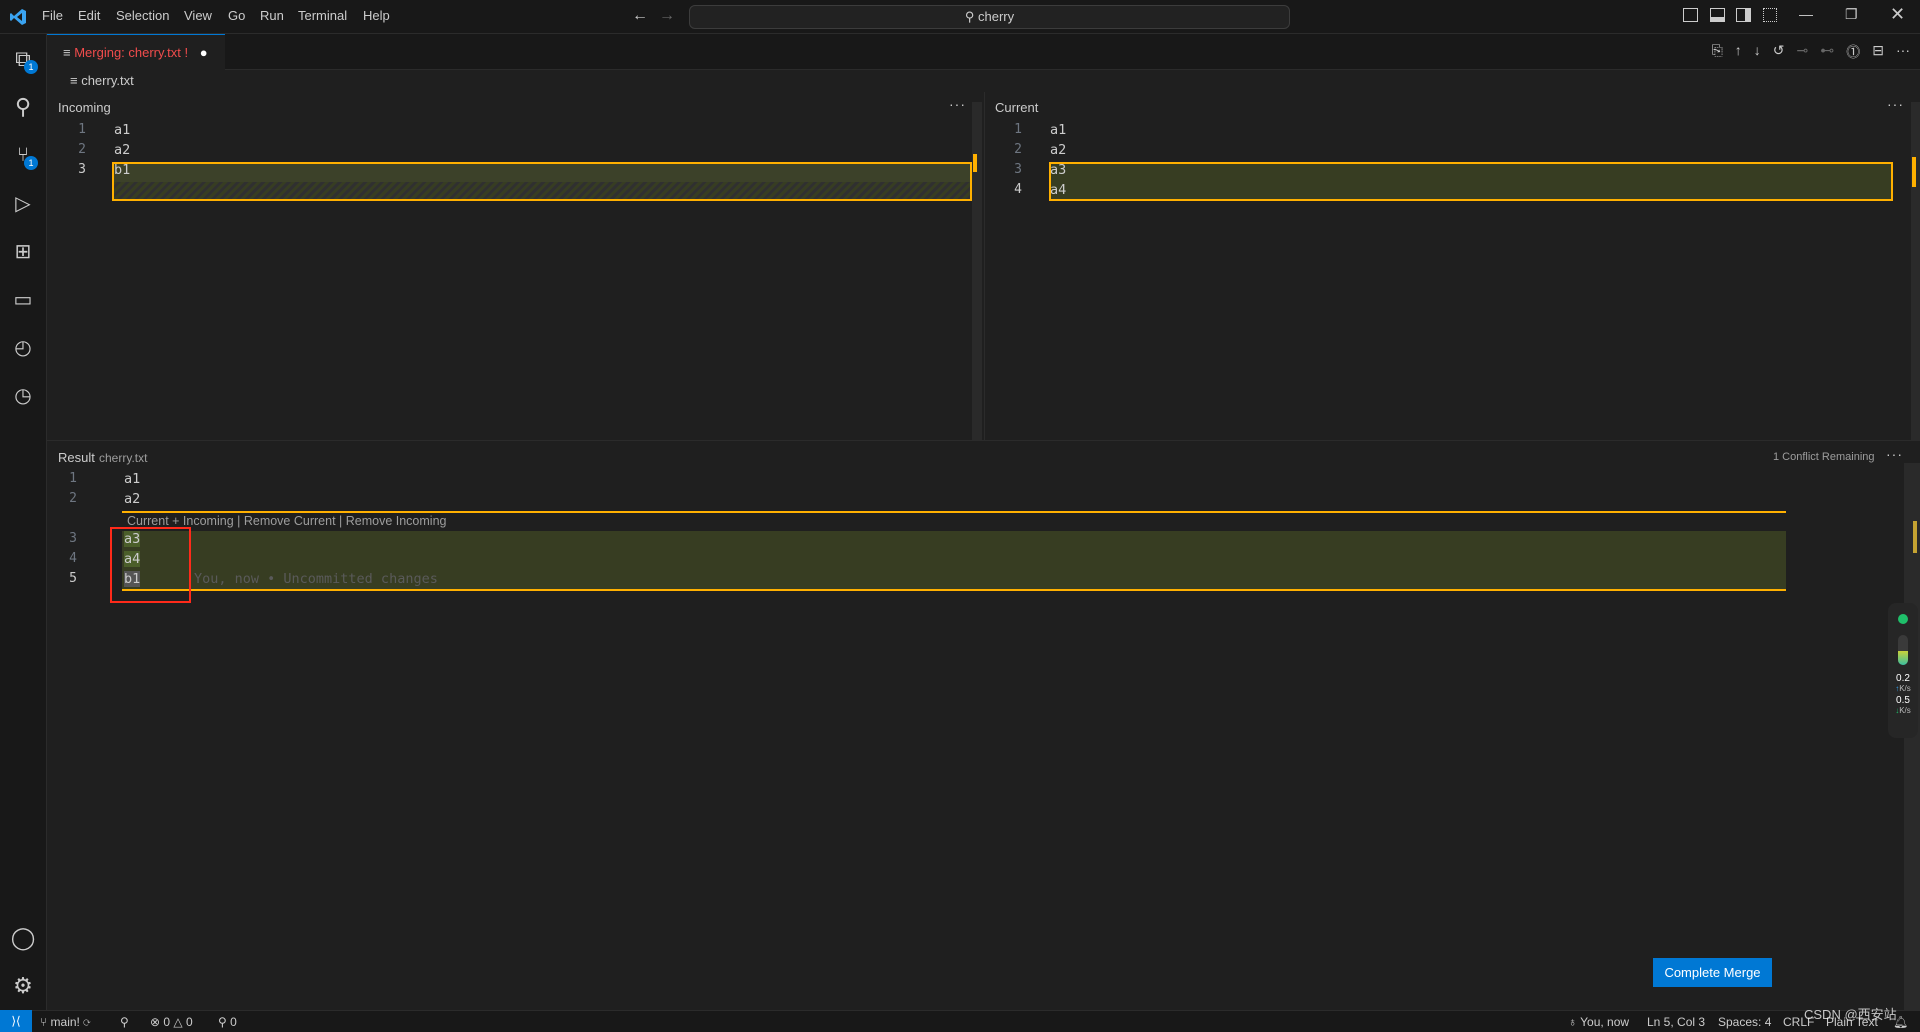  I want to click on line-number: 3, so click(82, 169).